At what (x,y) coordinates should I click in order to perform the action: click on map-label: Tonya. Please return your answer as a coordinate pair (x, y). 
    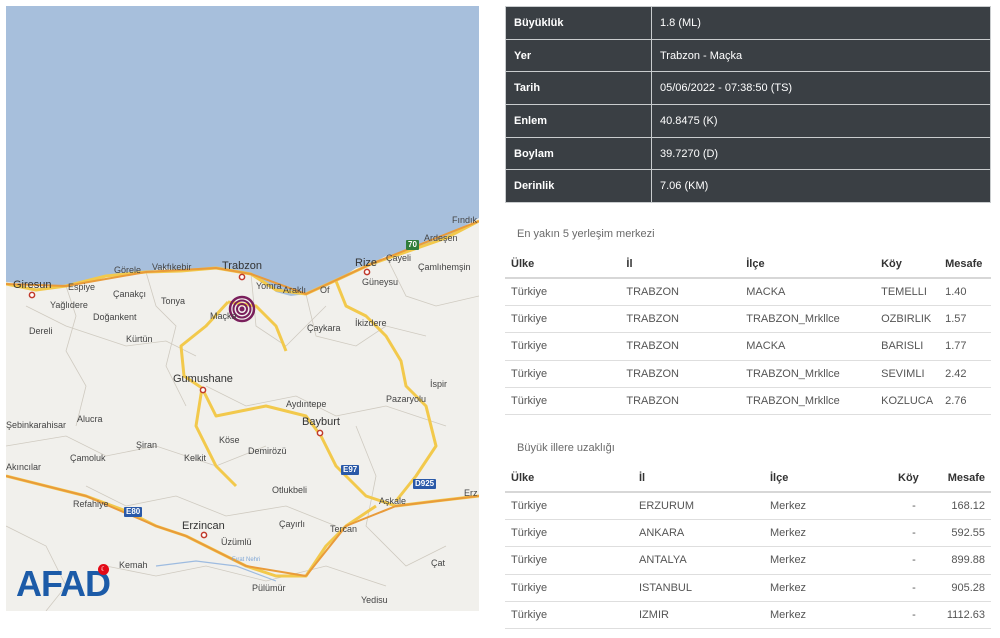
    Looking at the image, I should click on (173, 301).